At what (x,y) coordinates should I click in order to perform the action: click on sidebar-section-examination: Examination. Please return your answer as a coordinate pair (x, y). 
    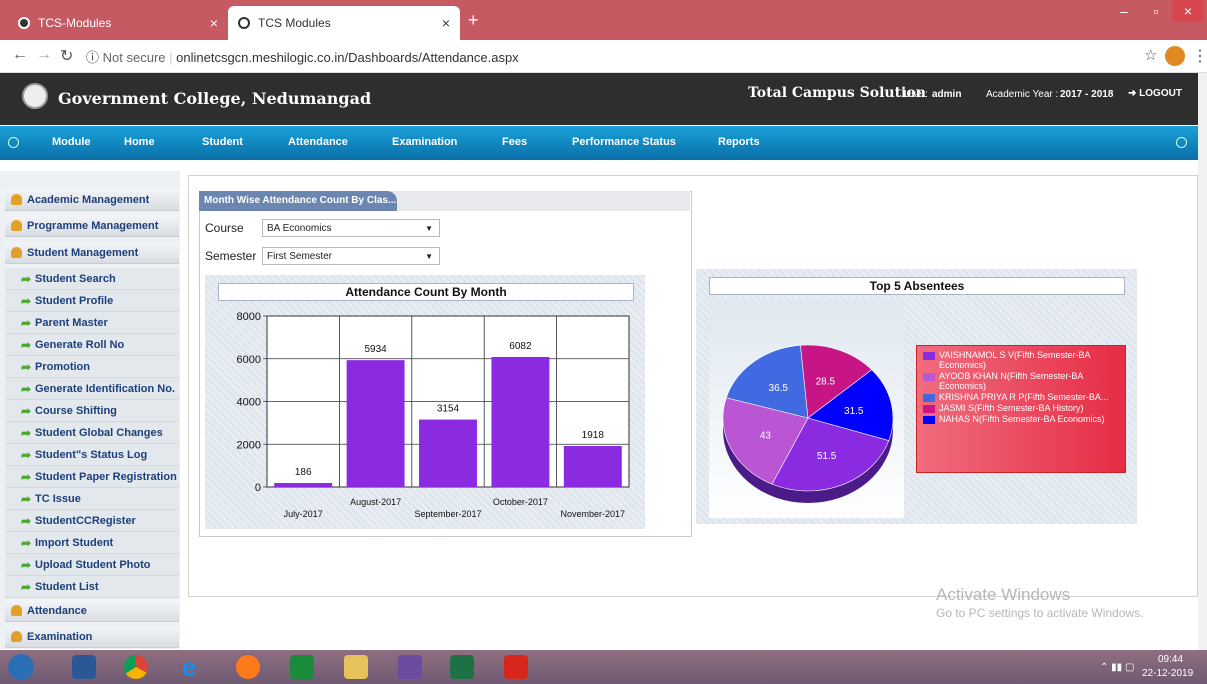
    Looking at the image, I should click on (92, 637).